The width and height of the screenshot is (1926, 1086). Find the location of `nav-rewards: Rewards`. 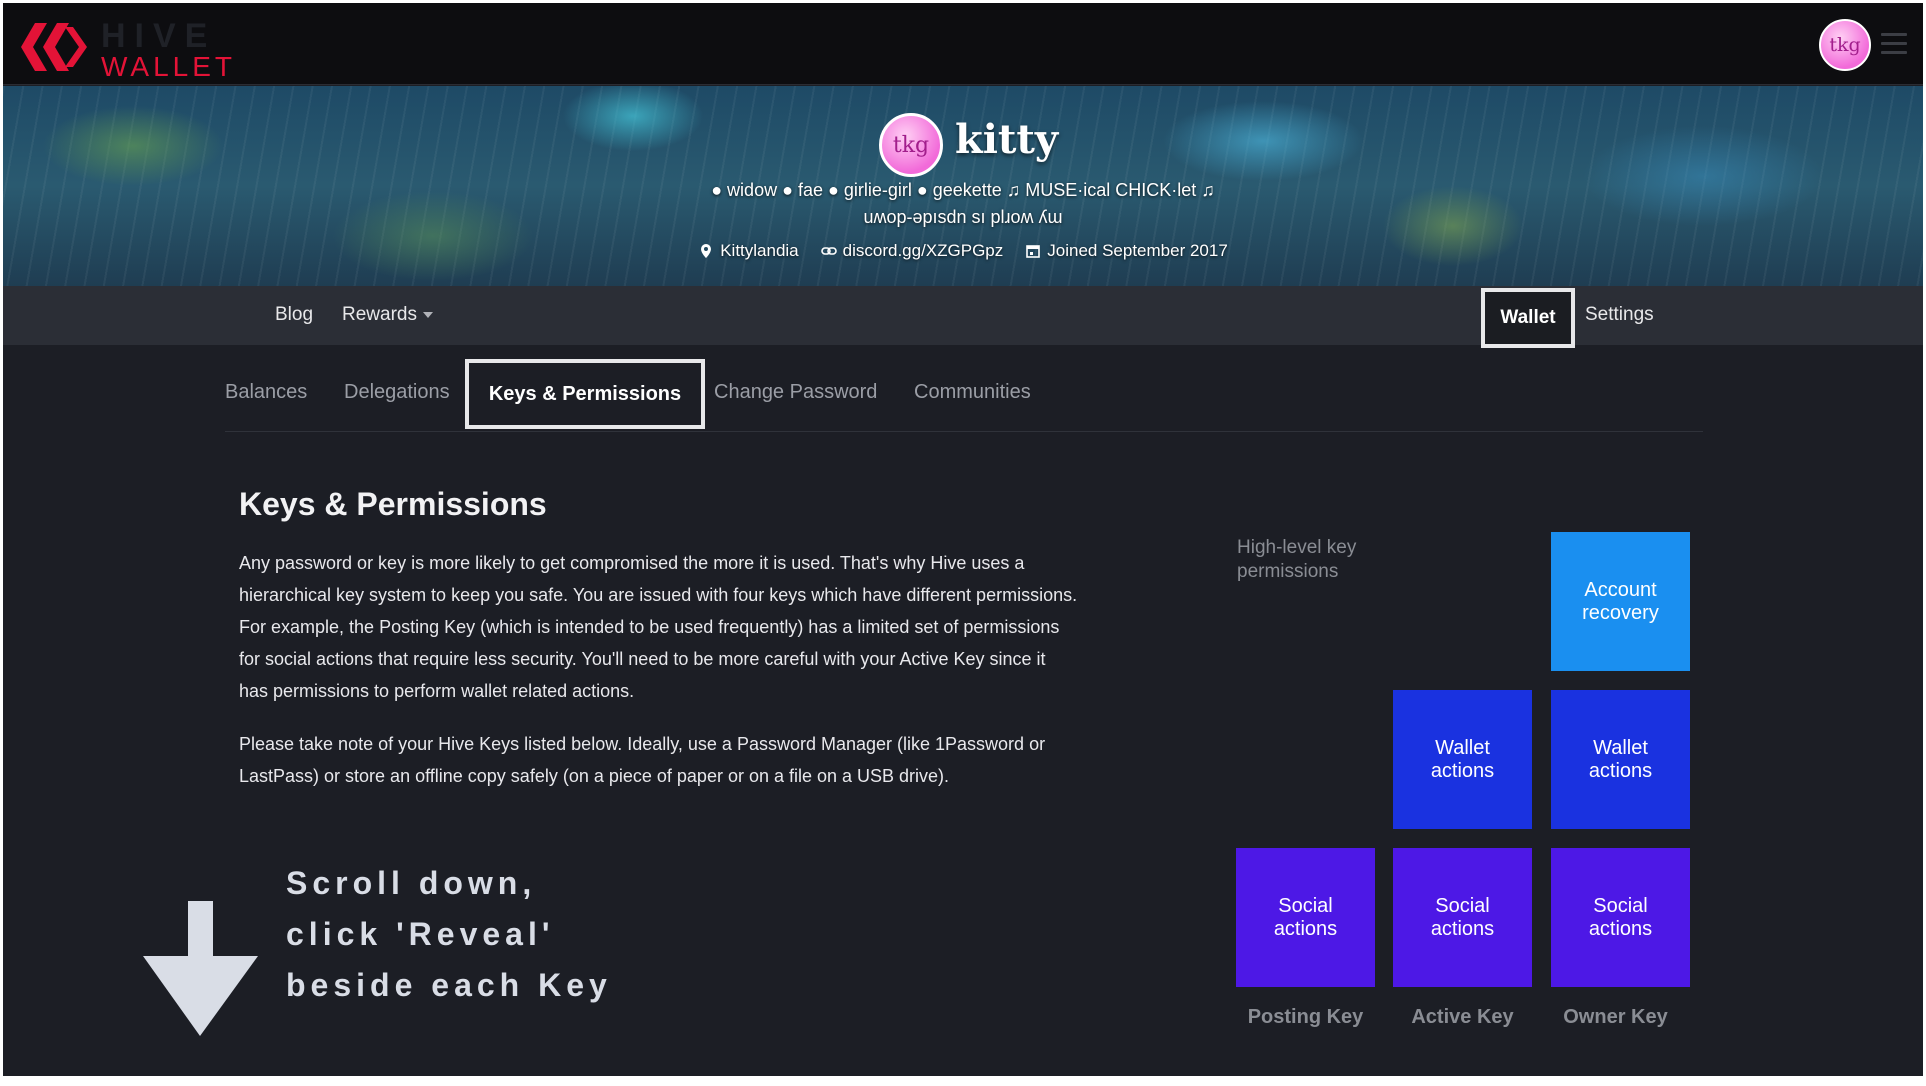

nav-rewards: Rewards is located at coordinates (387, 315).